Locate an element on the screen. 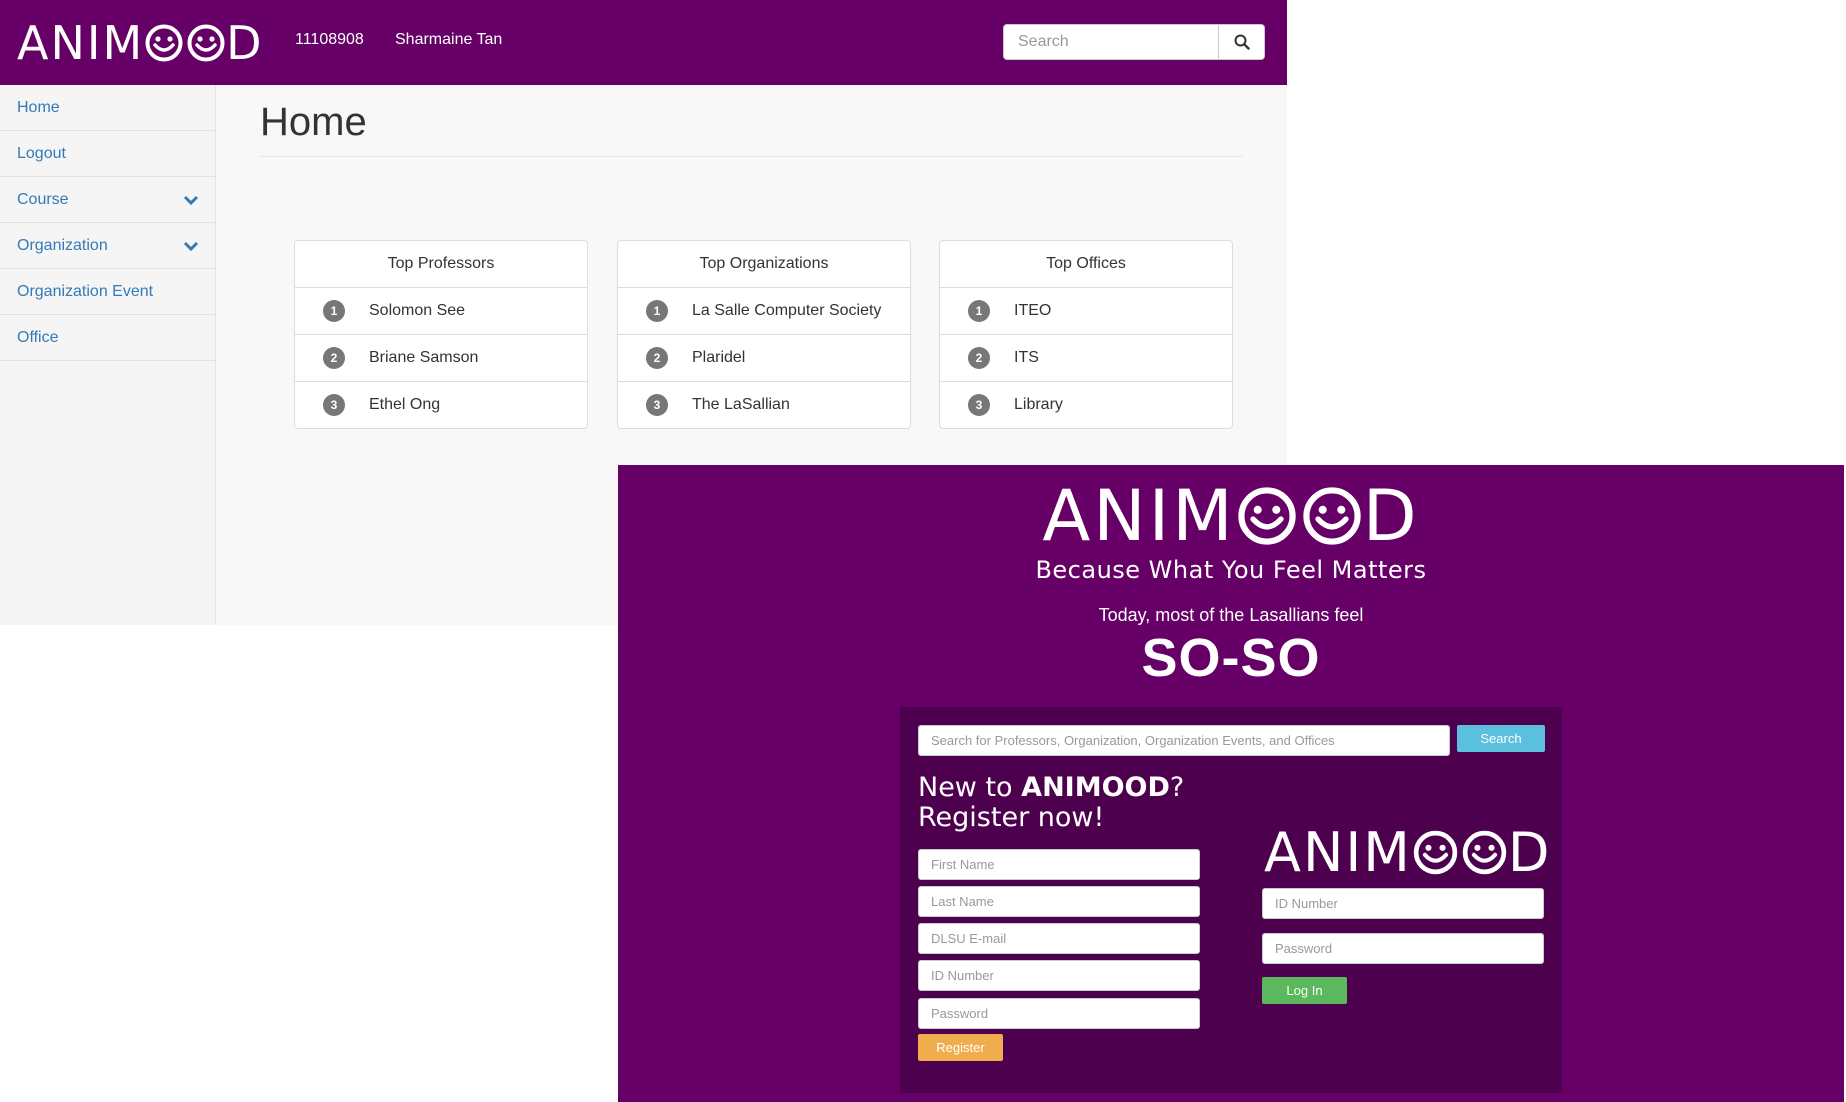  register-heading-text: New to is located at coordinates (970, 787).